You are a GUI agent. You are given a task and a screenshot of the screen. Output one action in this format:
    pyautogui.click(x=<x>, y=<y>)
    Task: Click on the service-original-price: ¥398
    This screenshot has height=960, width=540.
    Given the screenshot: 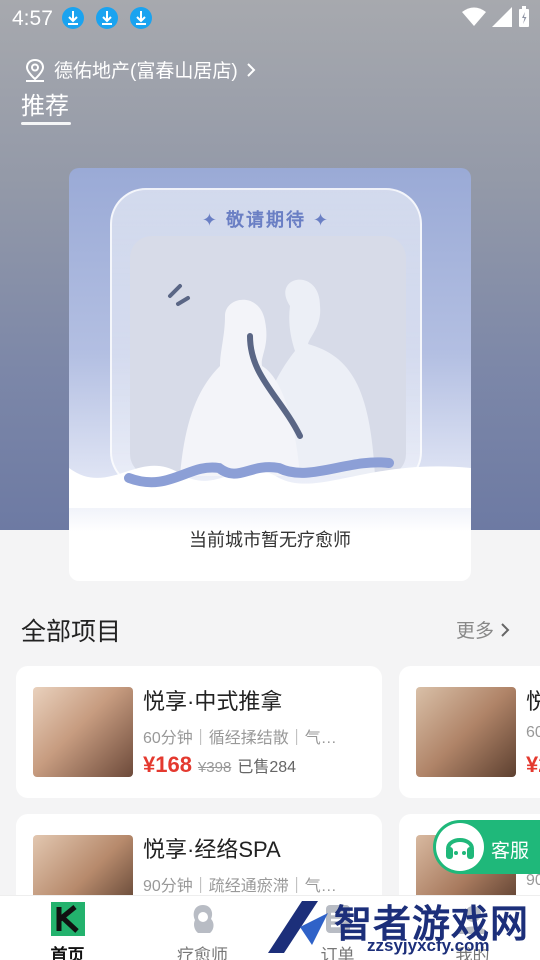 What is the action you would take?
    pyautogui.click(x=214, y=767)
    